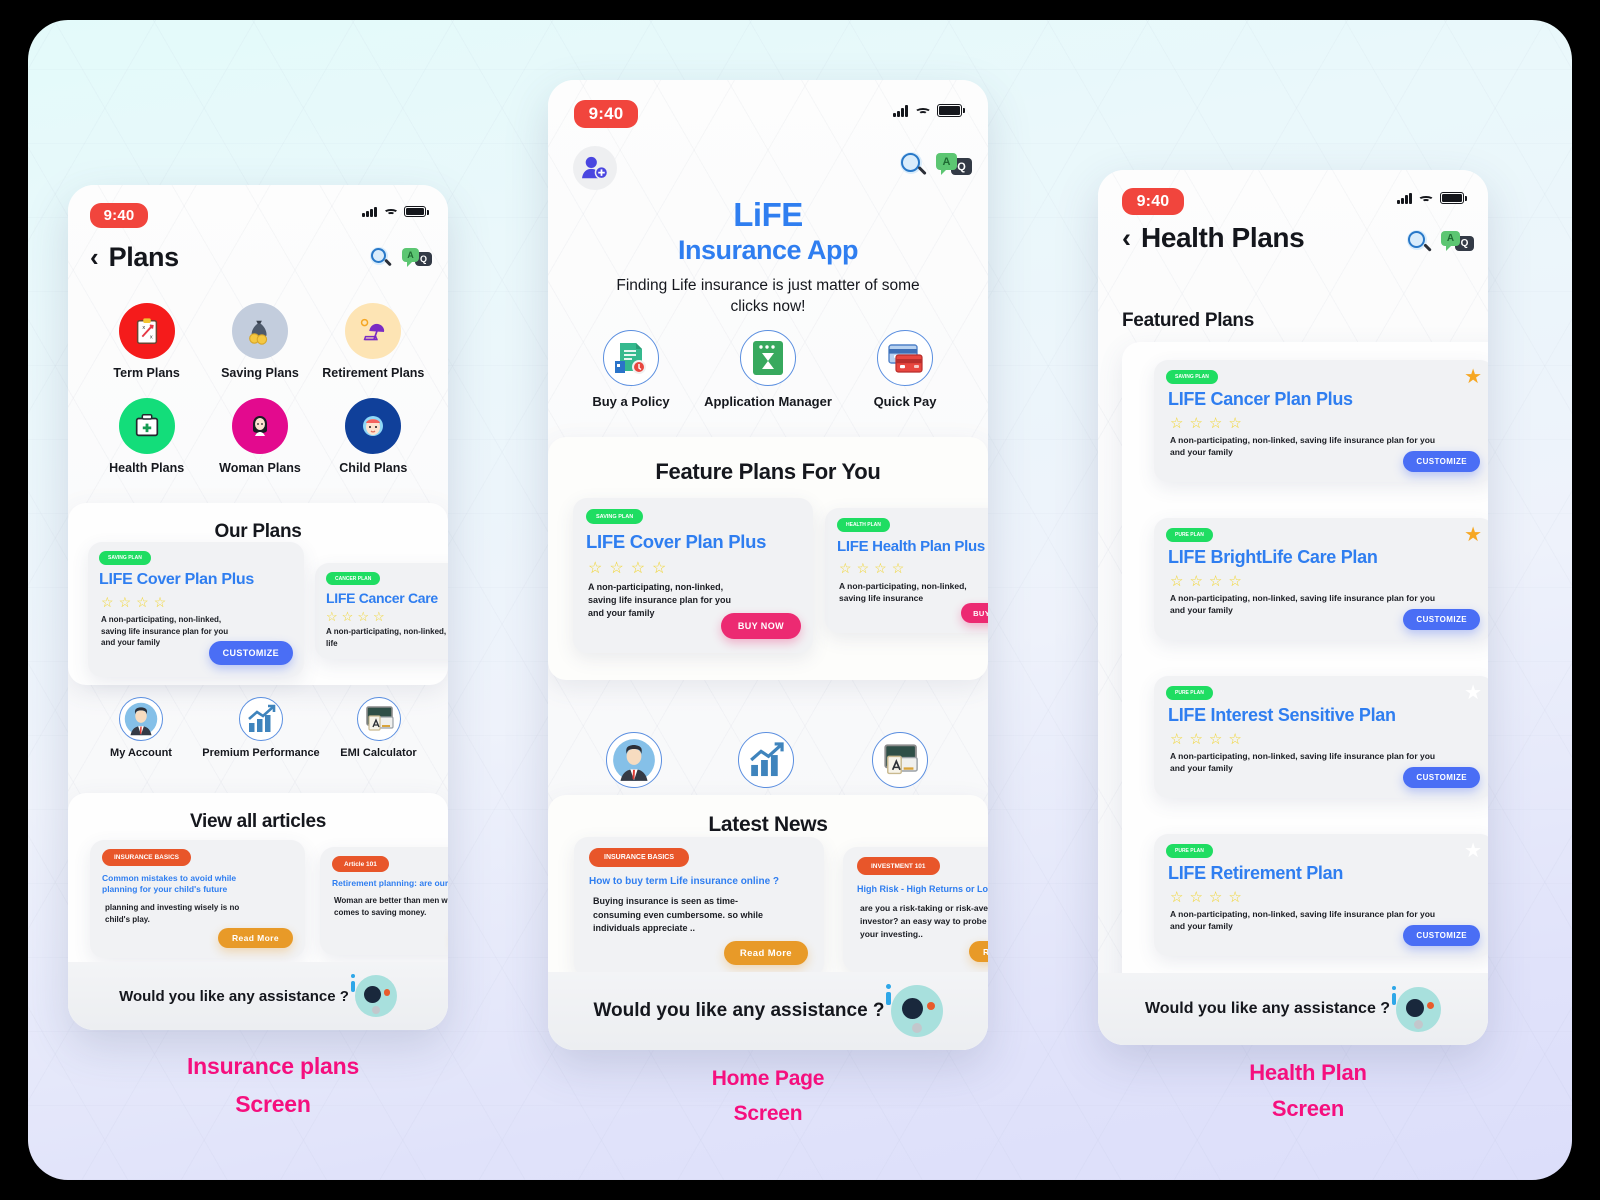 Image resolution: width=1600 pixels, height=1200 pixels. I want to click on screen-header: ‹ Plans, so click(134, 257).